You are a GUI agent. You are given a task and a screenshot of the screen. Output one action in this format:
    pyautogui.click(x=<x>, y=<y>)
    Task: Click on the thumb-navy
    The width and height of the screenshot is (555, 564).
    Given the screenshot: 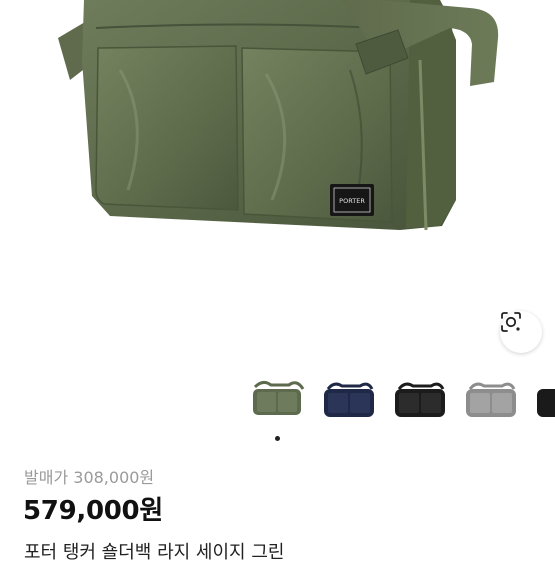 What is the action you would take?
    pyautogui.click(x=349, y=401)
    